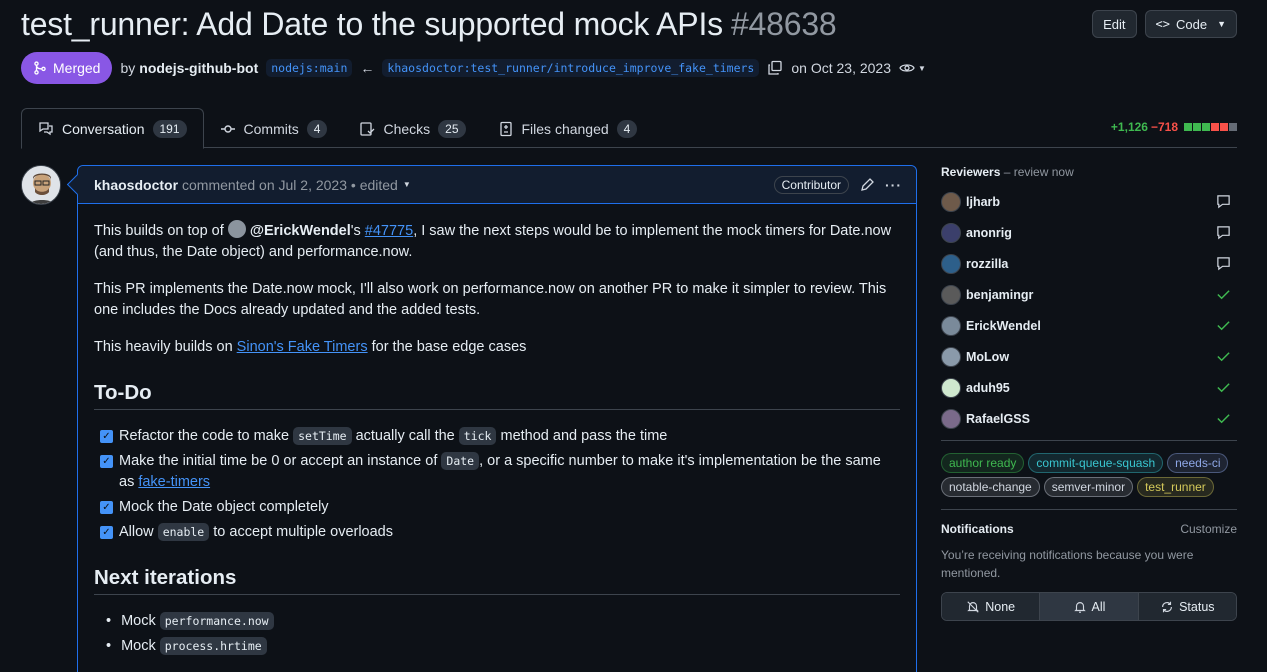 This screenshot has height=672, width=1267. What do you see at coordinates (1089, 529) in the screenshot?
I see `notifications-header: Notifications Customize` at bounding box center [1089, 529].